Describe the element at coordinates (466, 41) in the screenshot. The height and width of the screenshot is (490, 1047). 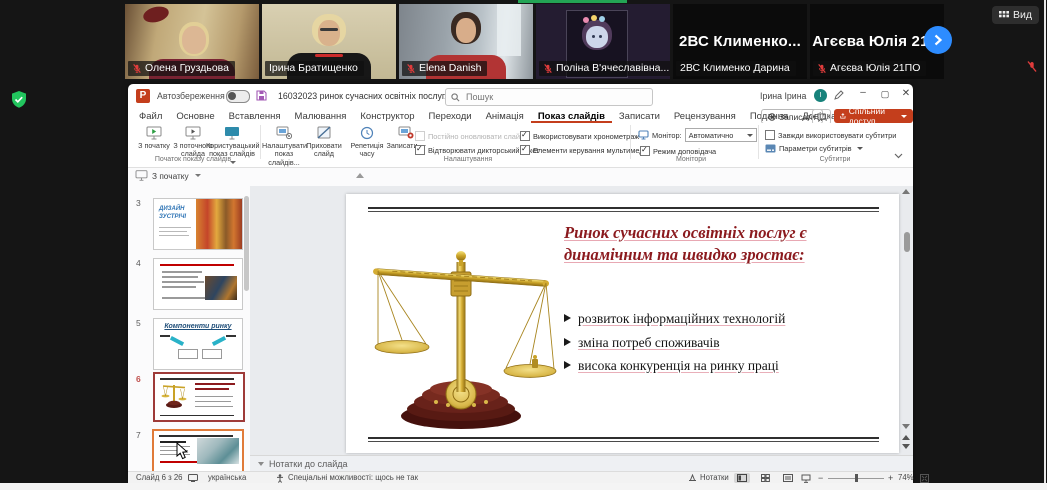
I see `participant-tile: Elena Danish` at that location.